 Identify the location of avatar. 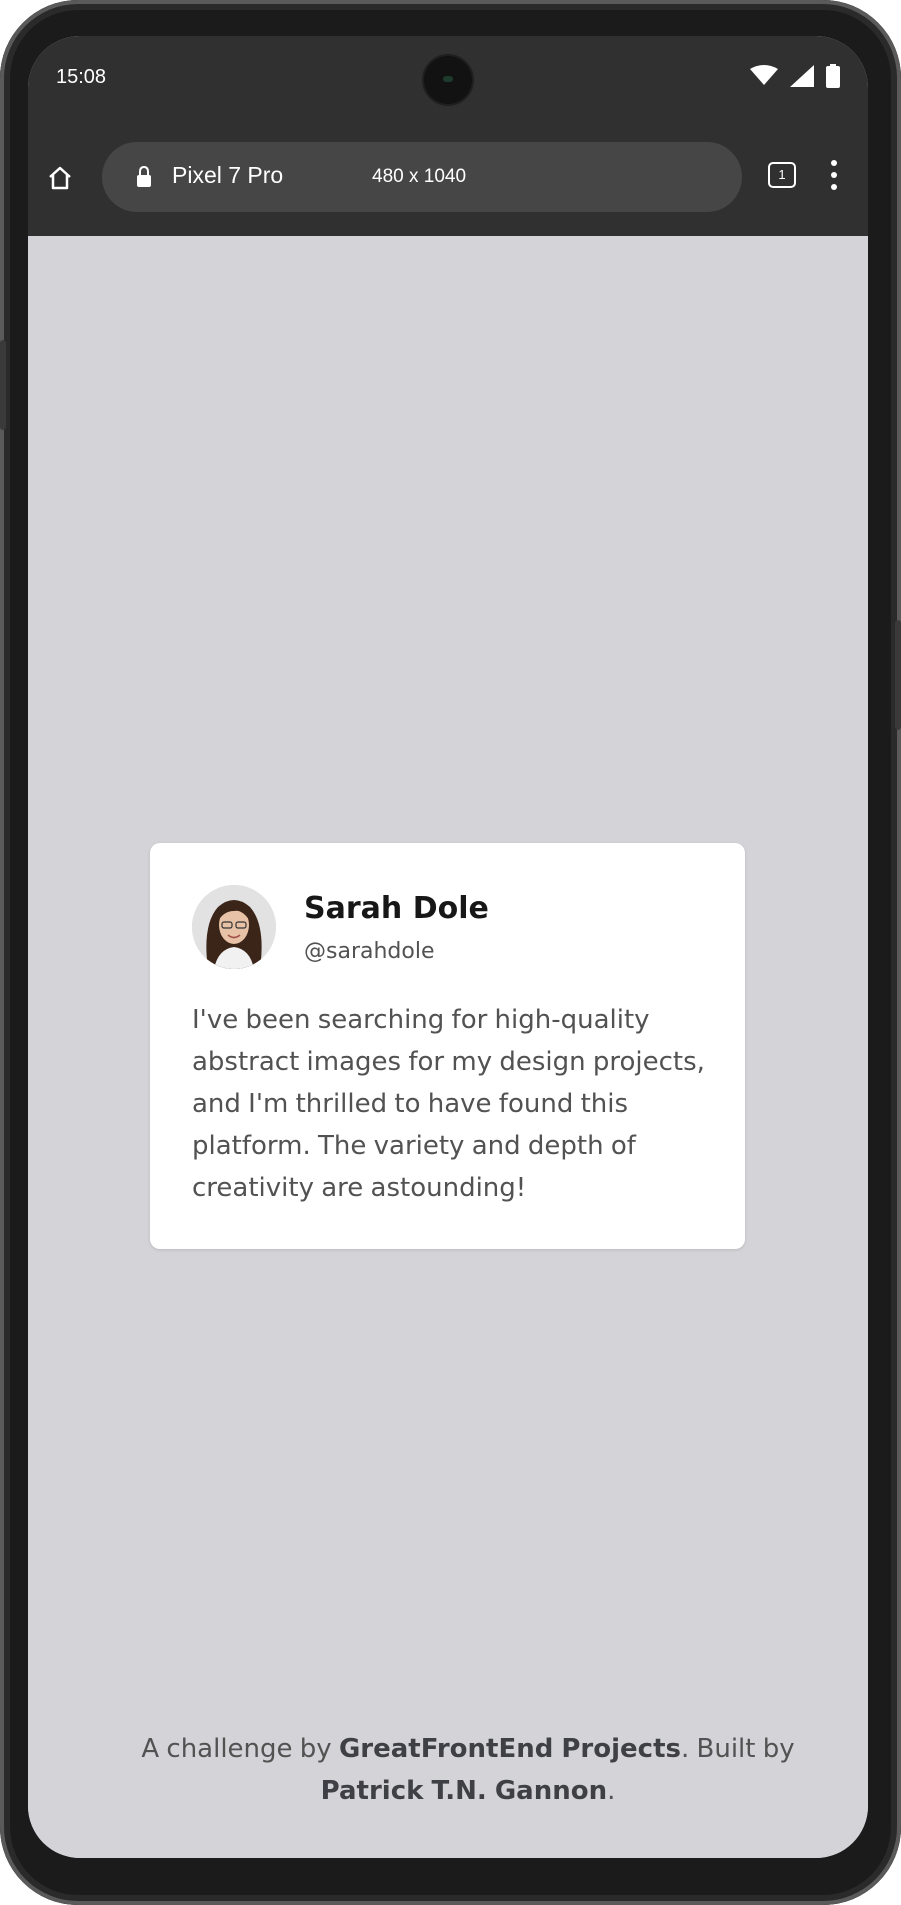
(234, 927).